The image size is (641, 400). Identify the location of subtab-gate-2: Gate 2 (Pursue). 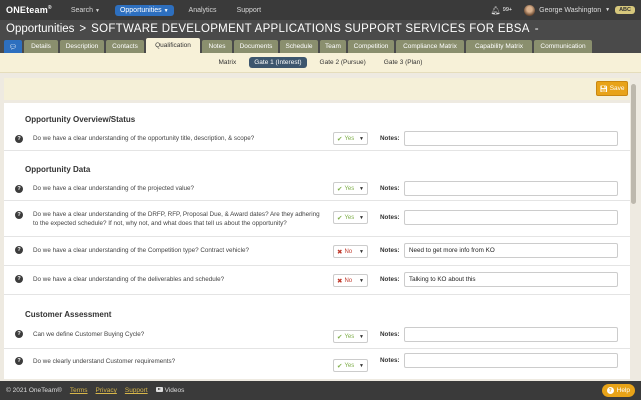
(343, 62).